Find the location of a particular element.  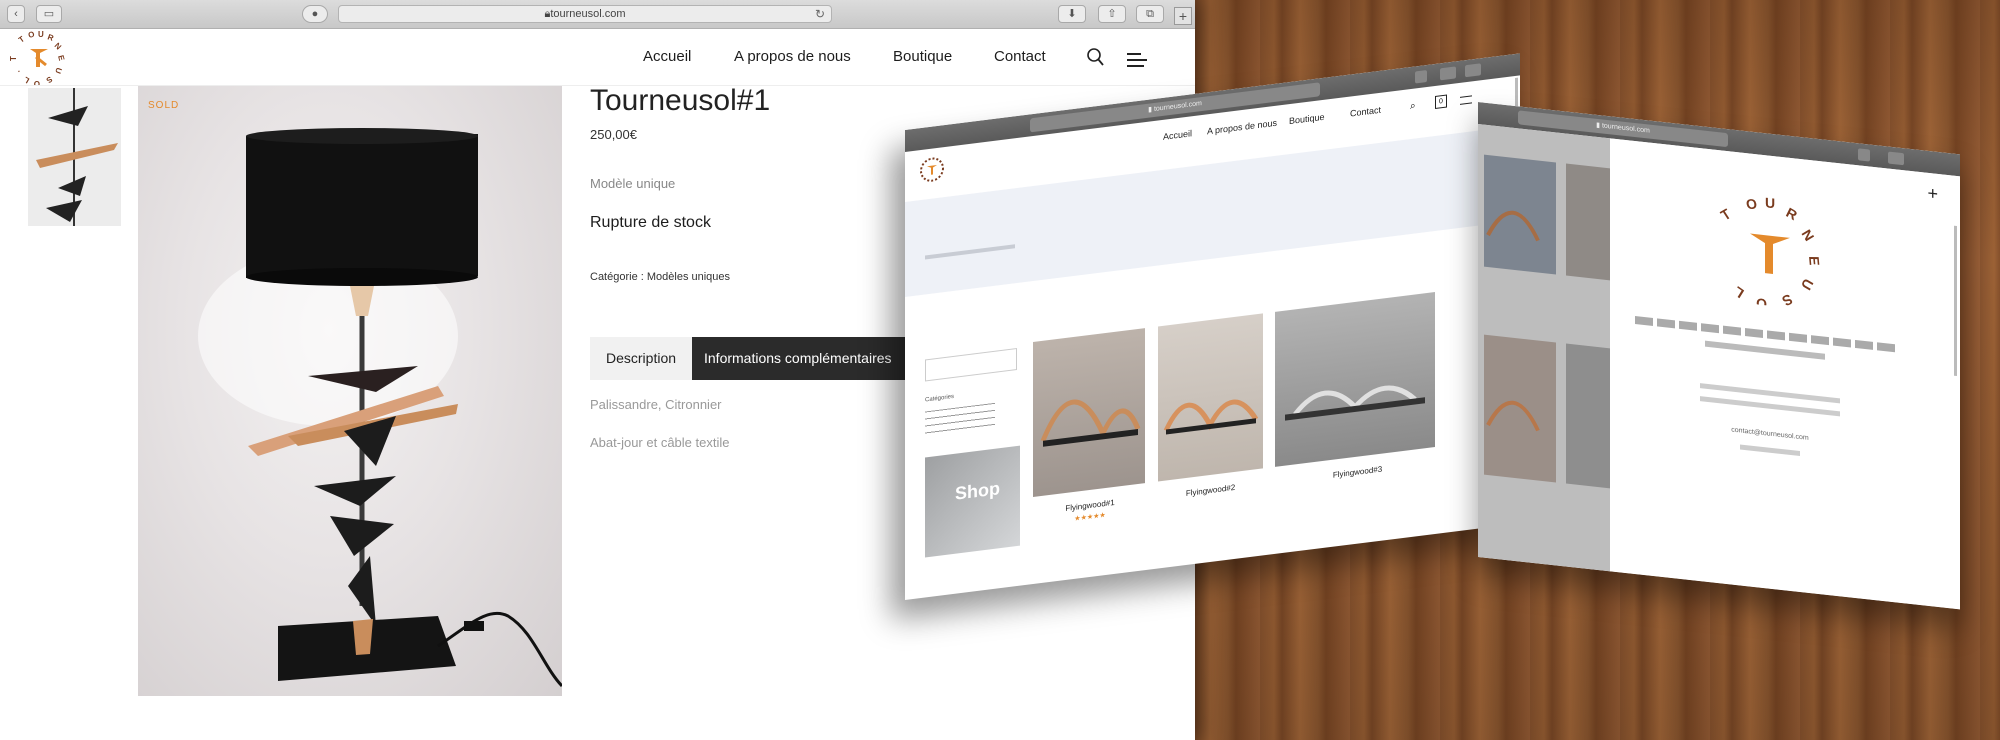

product-category: Catégorie : Modèles uniques is located at coordinates (660, 277).